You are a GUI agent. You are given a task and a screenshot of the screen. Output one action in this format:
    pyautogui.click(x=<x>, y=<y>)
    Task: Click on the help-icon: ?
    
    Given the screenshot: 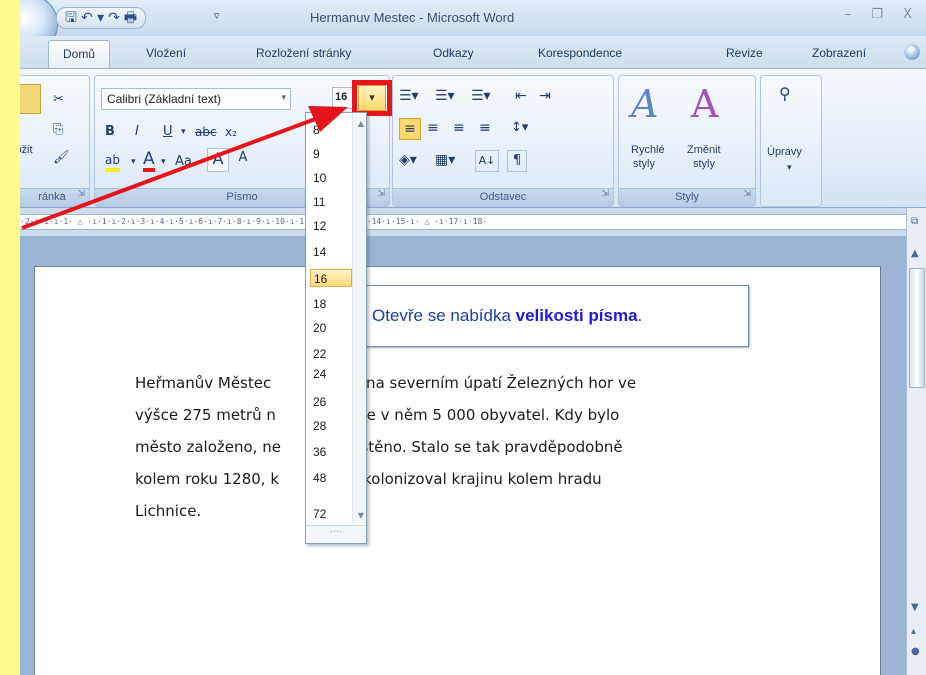 What is the action you would take?
    pyautogui.click(x=912, y=52)
    